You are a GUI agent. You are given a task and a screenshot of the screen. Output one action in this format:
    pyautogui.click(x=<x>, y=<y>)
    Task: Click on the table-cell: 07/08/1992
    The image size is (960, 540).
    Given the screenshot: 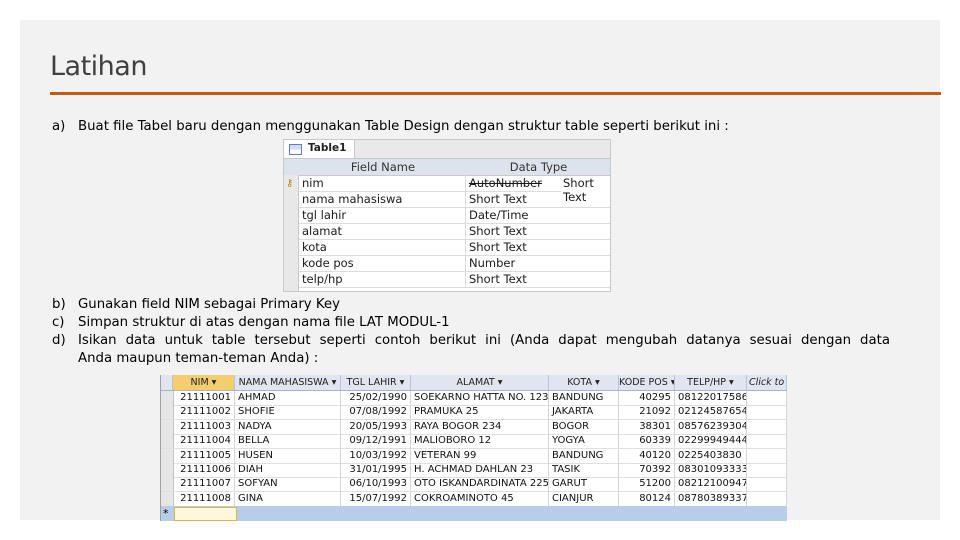 What is the action you would take?
    pyautogui.click(x=376, y=412)
    